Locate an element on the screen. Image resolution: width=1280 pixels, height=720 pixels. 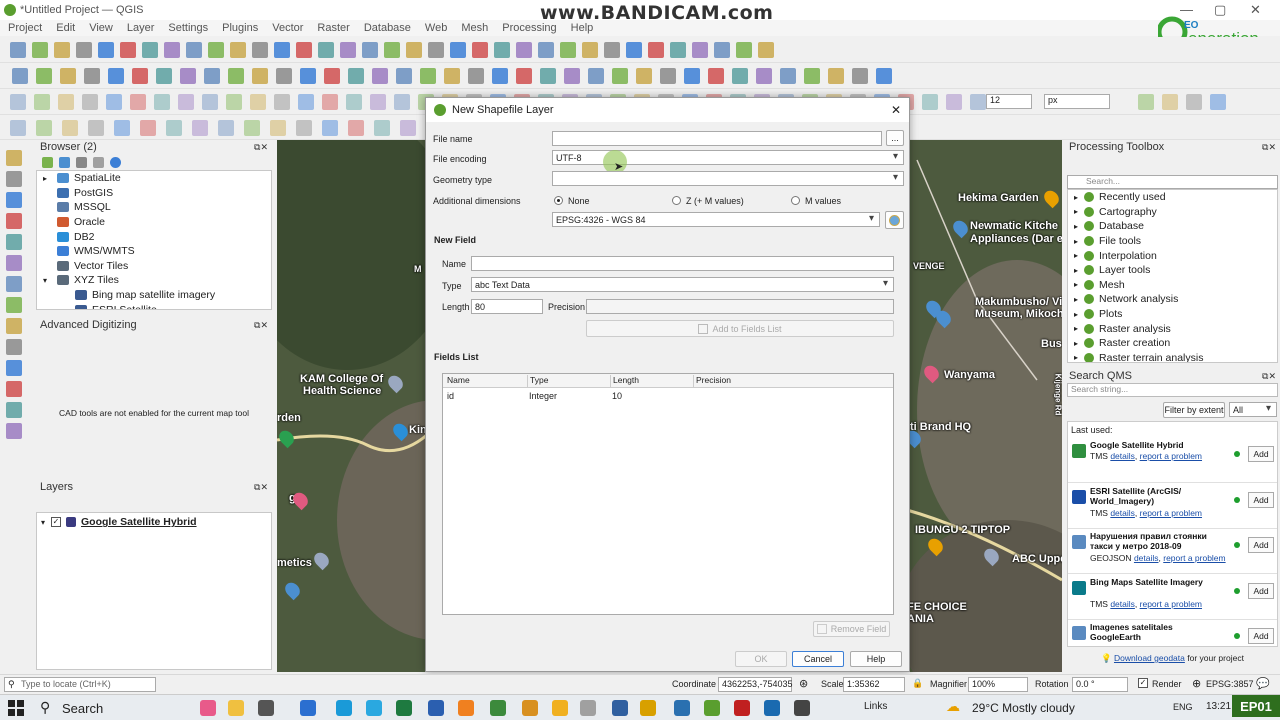
processing-group: ▸ Cartography is located at coordinates (1172, 212).